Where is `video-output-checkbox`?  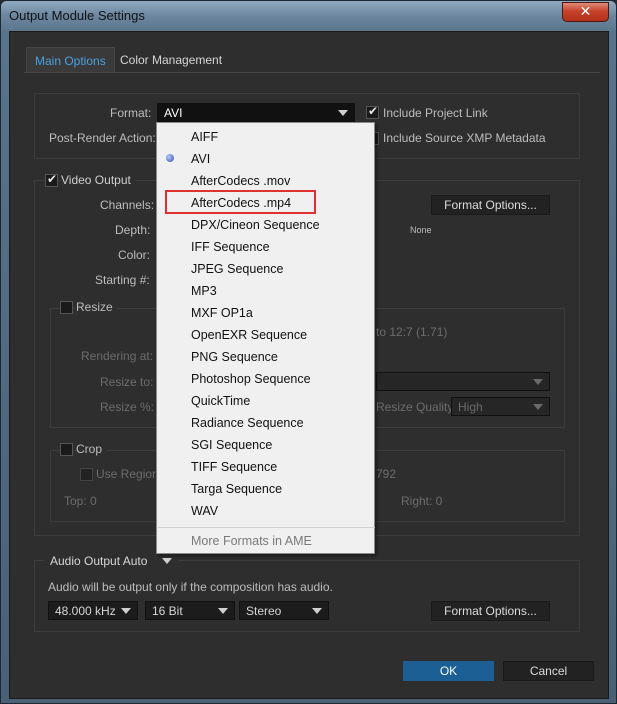
video-output-checkbox is located at coordinates (51, 179).